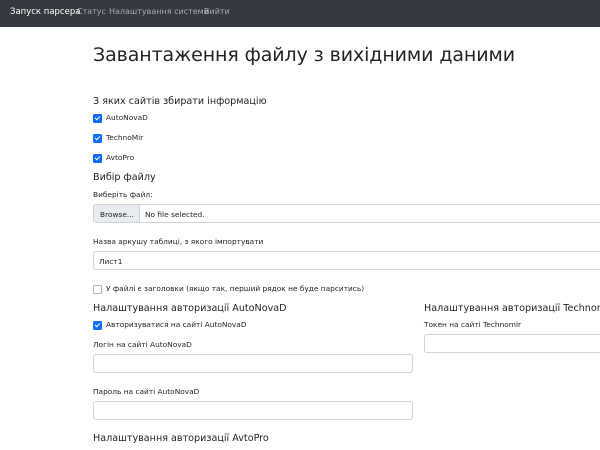 This screenshot has width=600, height=450. I want to click on checkbox-label: Авторизуватися на сайті AutoNovaD, so click(176, 324).